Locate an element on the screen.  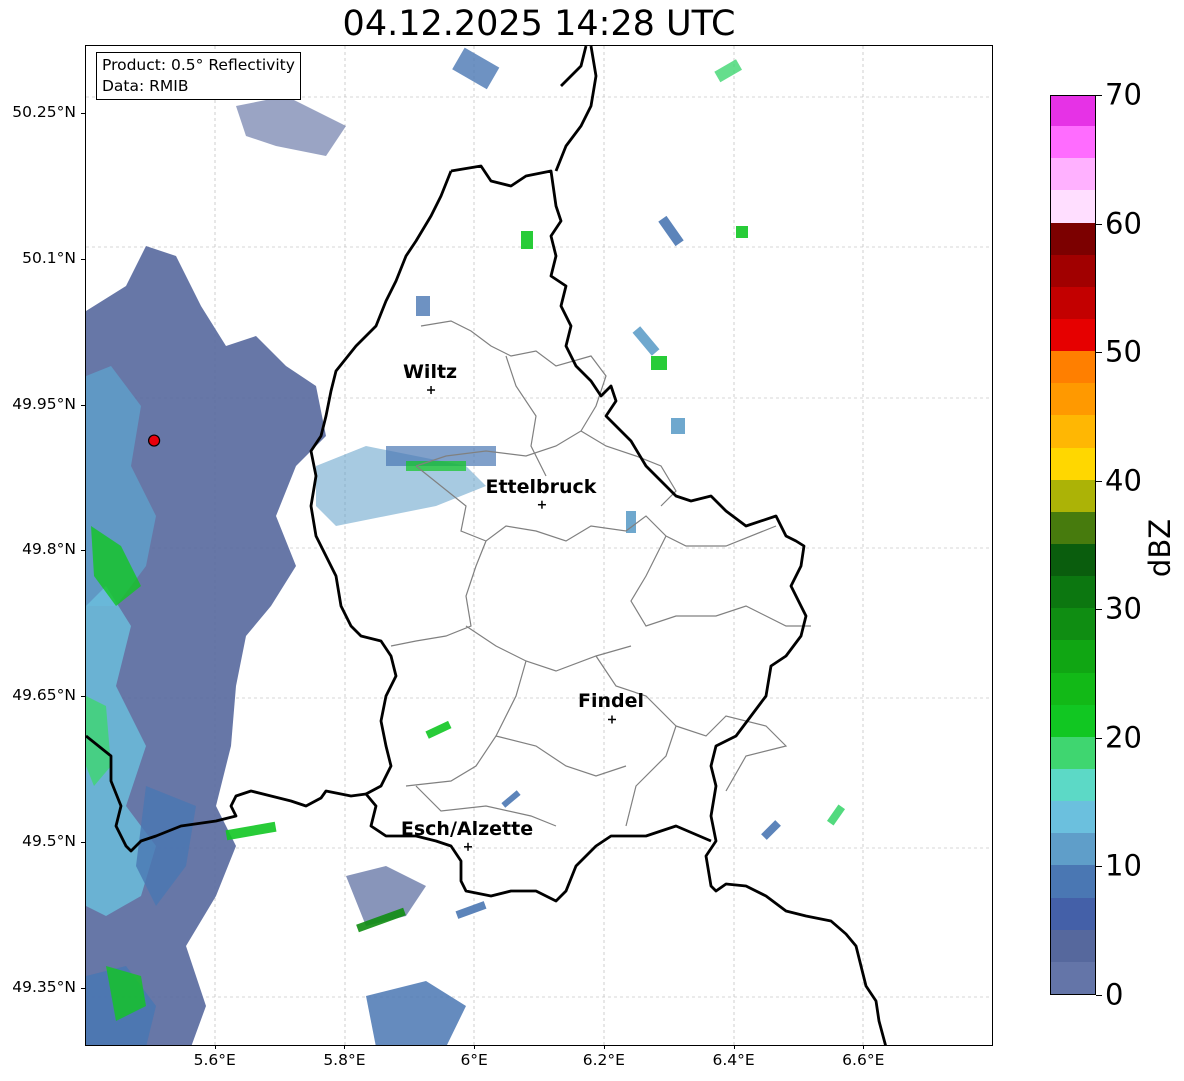
colorbar-label: dBZ is located at coordinates (1160, 548).